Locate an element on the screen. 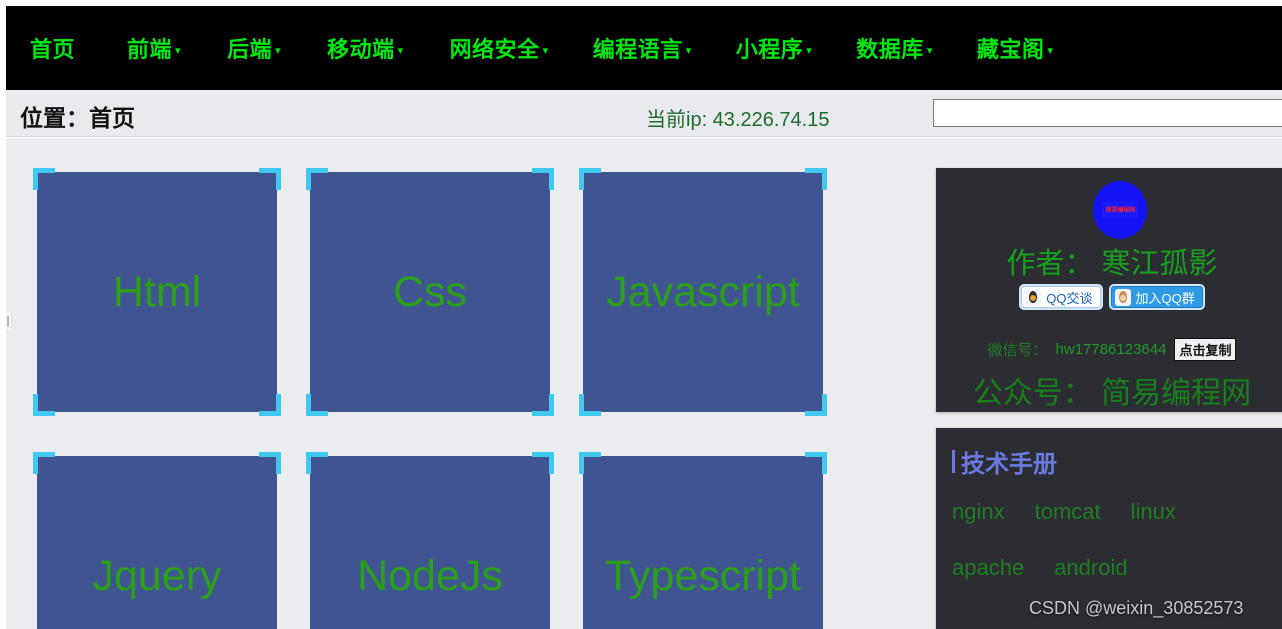 The image size is (1282, 629). tech-tag-android: android is located at coordinates (1090, 568).